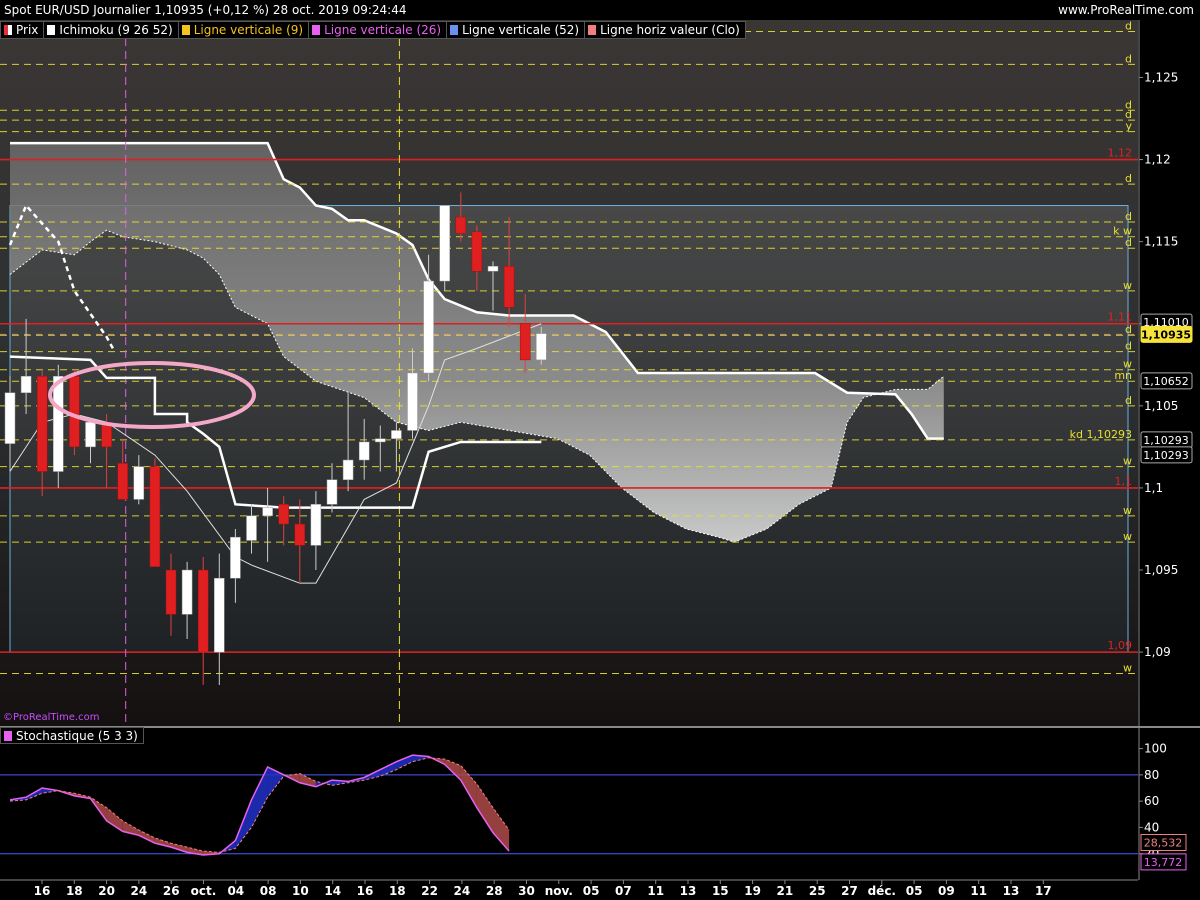 The image size is (1200, 900). Describe the element at coordinates (185, 30) in the screenshot. I see `vline9-swatch-icon` at that location.